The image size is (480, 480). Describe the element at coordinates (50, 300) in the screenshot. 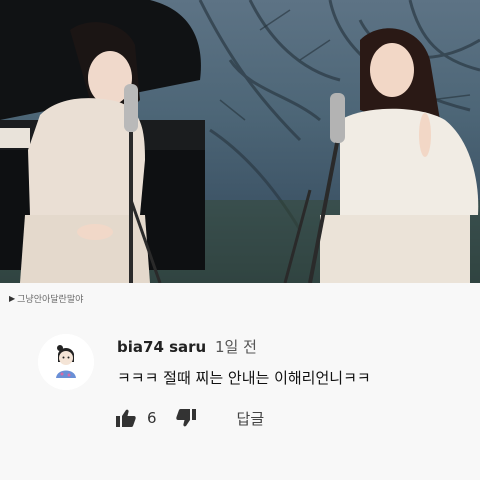

I see `caption-text: 그냥안아달란말야` at that location.